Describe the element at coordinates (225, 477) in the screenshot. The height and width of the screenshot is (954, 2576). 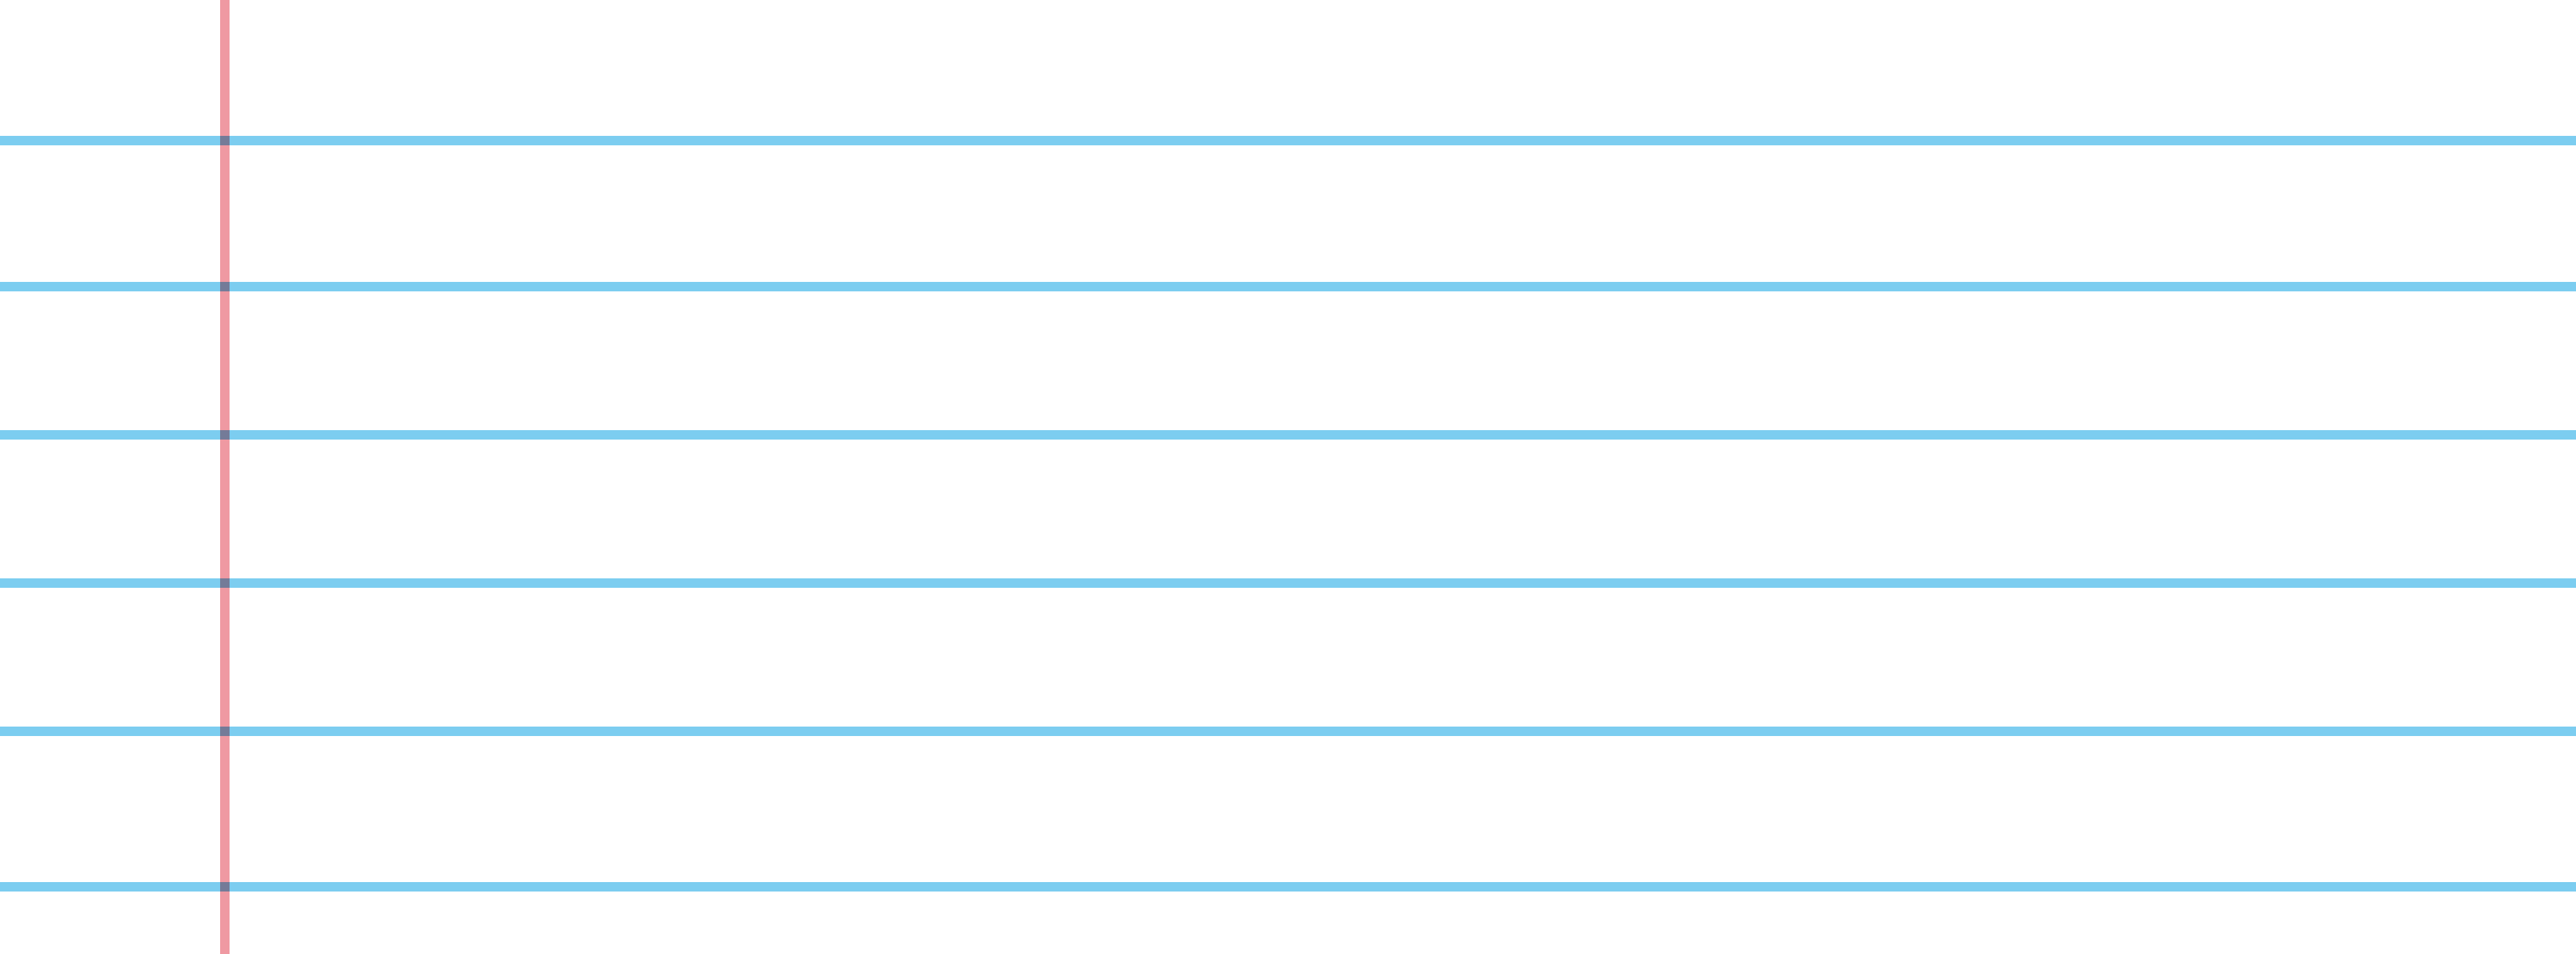
I see `margin-line` at that location.